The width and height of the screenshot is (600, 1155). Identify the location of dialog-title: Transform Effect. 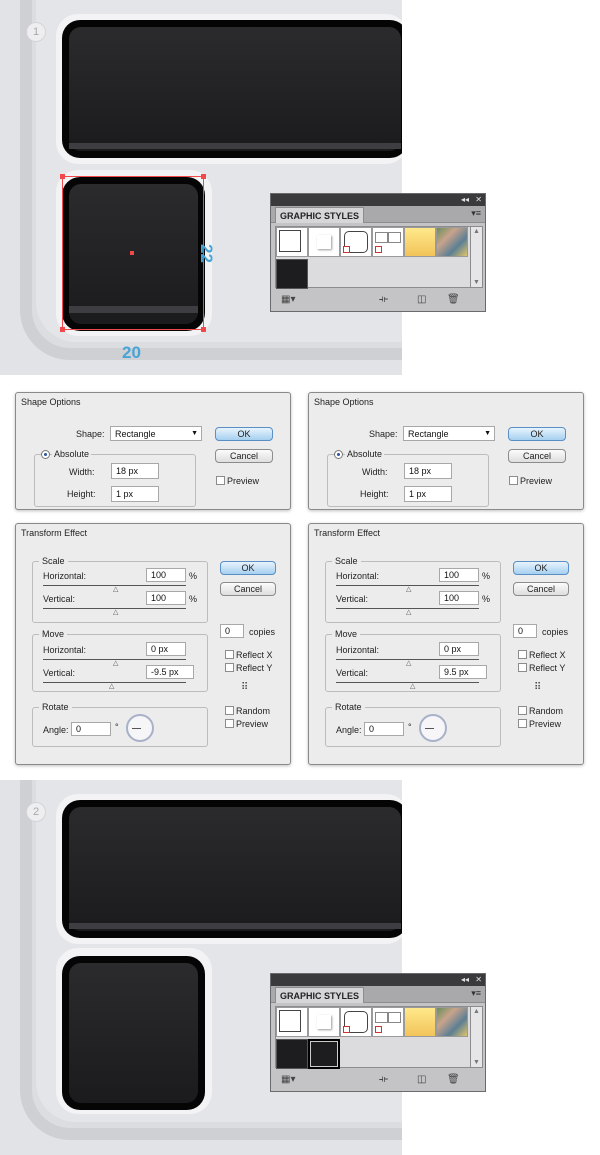
(54, 533).